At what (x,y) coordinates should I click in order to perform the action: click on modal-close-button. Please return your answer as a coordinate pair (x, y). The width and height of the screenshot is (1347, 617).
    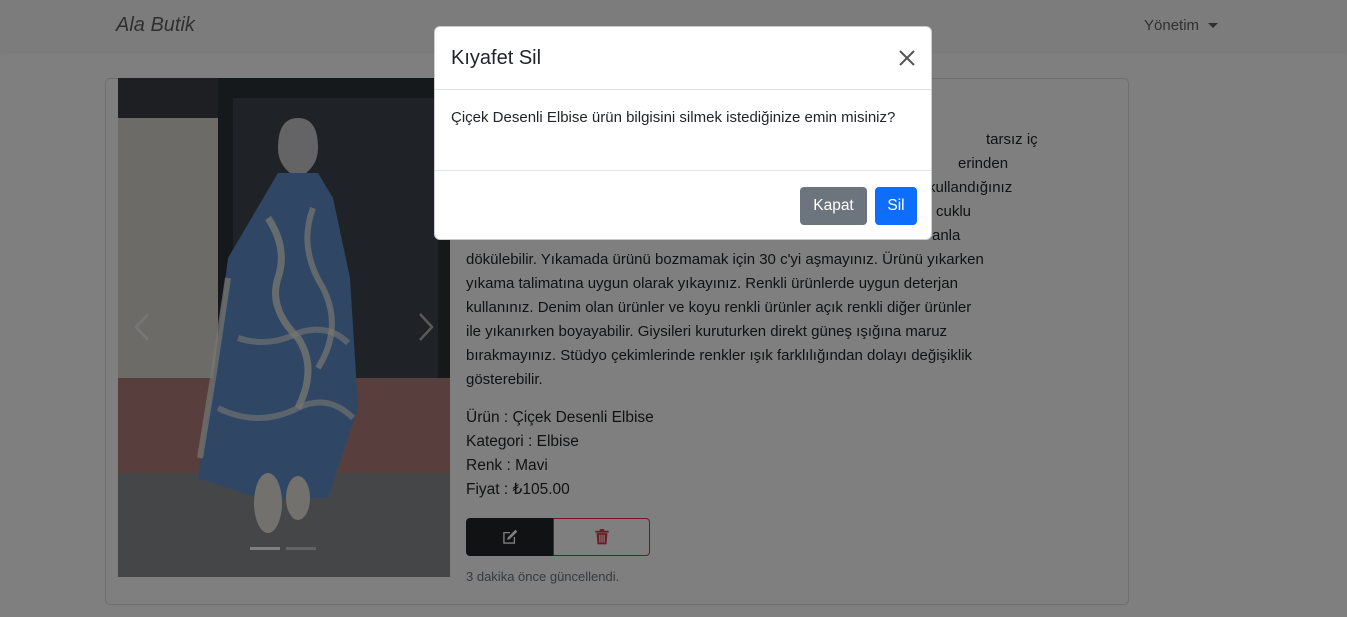
    Looking at the image, I should click on (907, 58).